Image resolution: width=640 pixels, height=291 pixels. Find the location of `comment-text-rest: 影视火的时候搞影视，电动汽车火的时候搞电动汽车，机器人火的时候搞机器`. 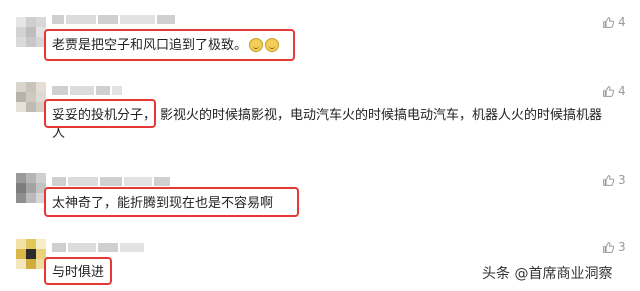

comment-text-rest: 影视火的时候搞影视，电动汽车火的时候搞电动汽车，机器人火的时候搞机器 is located at coordinates (381, 115).